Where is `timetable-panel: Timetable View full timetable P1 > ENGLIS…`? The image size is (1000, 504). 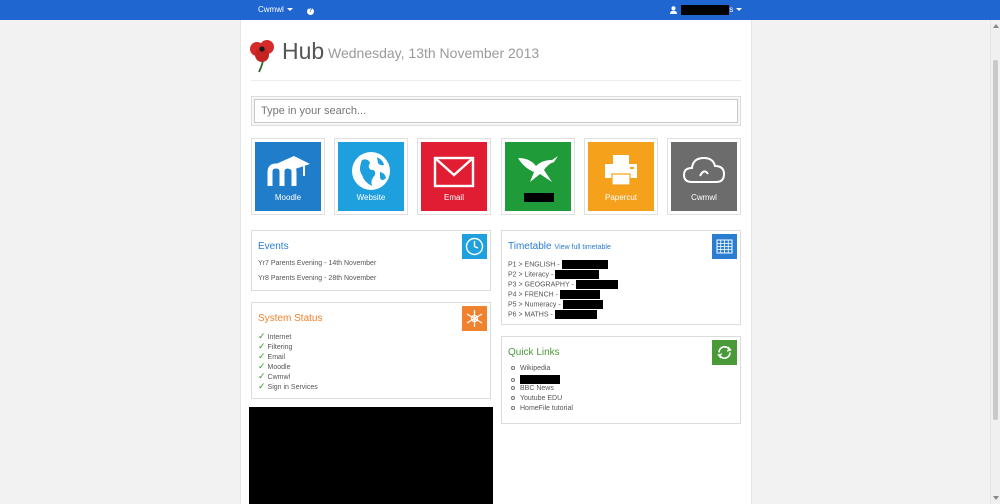 timetable-panel: Timetable View full timetable P1 > ENGLIS… is located at coordinates (621, 277).